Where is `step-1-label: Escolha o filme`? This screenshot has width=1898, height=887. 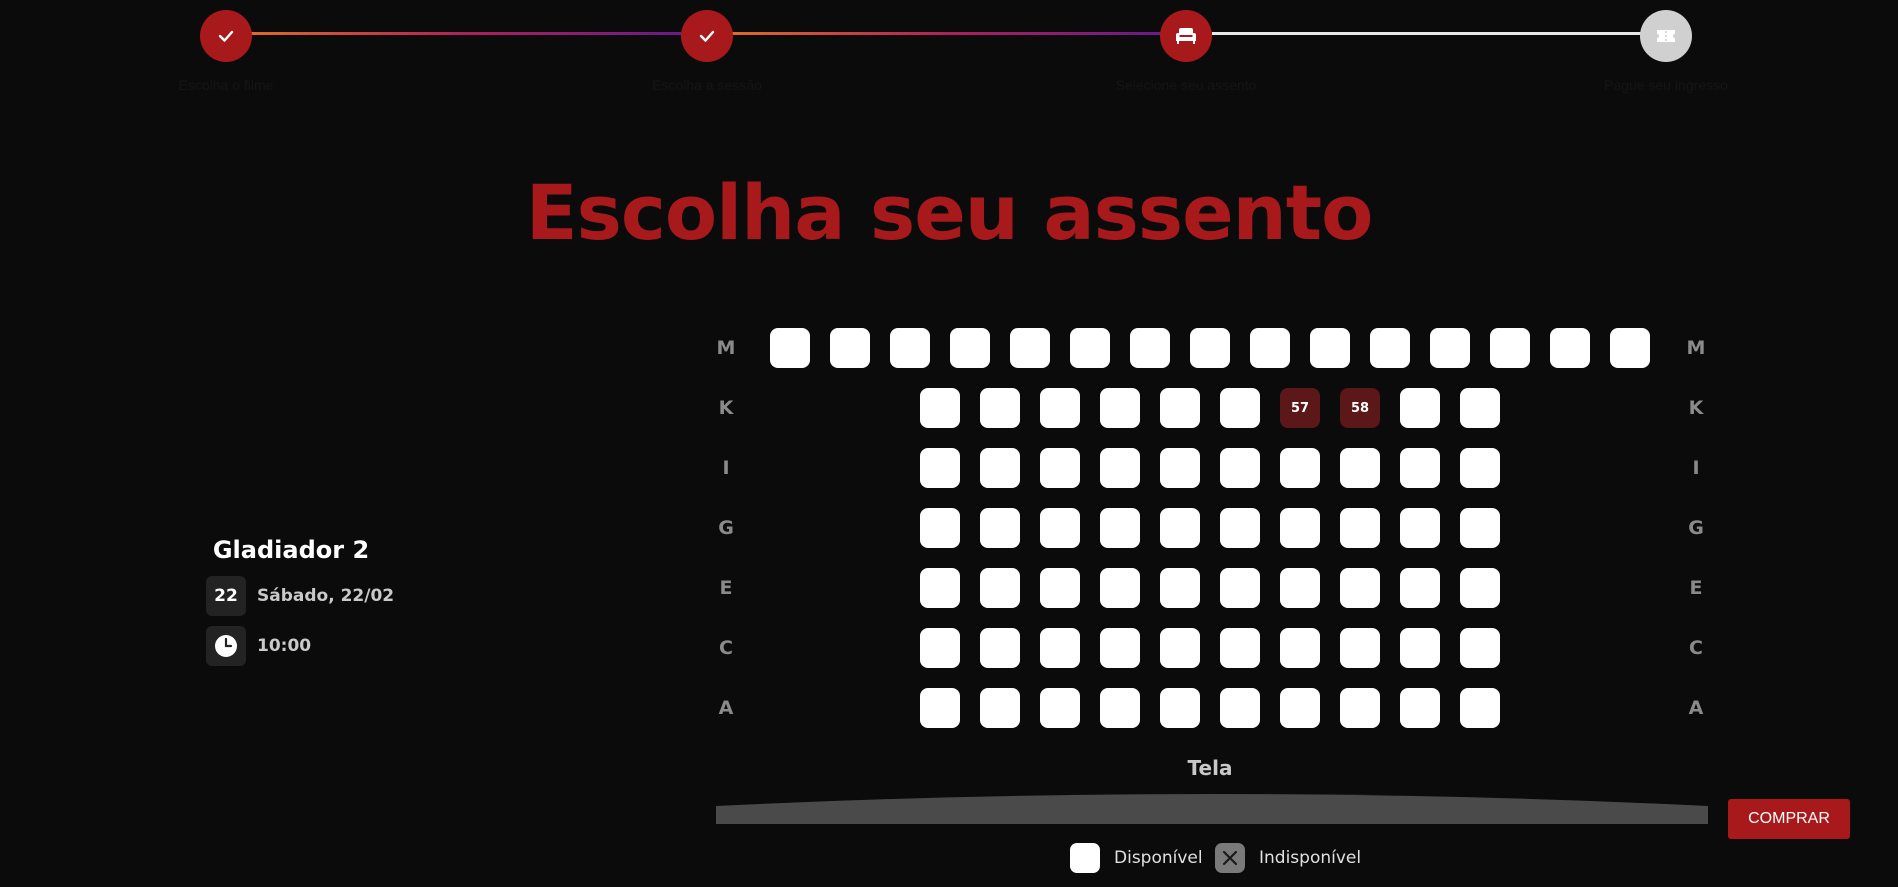 step-1-label: Escolha o filme is located at coordinates (226, 85).